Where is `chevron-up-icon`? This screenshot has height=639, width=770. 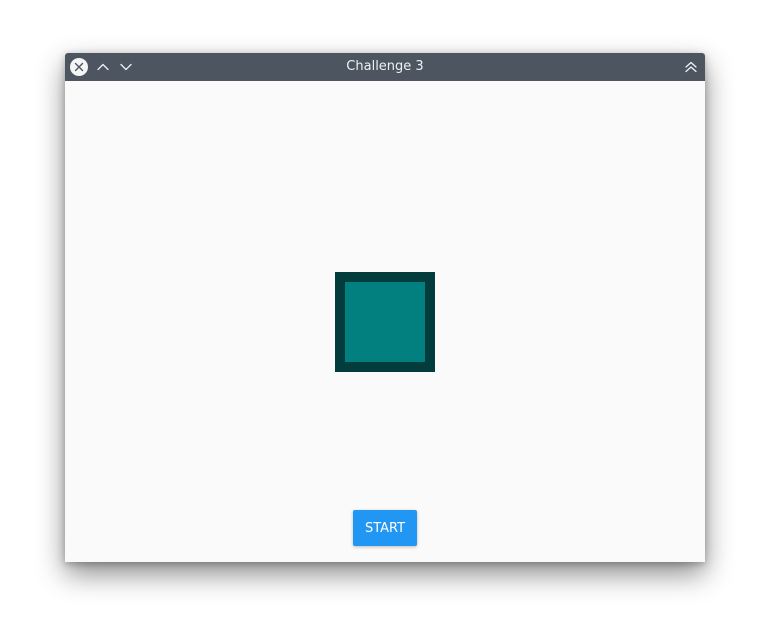
chevron-up-icon is located at coordinates (103, 67).